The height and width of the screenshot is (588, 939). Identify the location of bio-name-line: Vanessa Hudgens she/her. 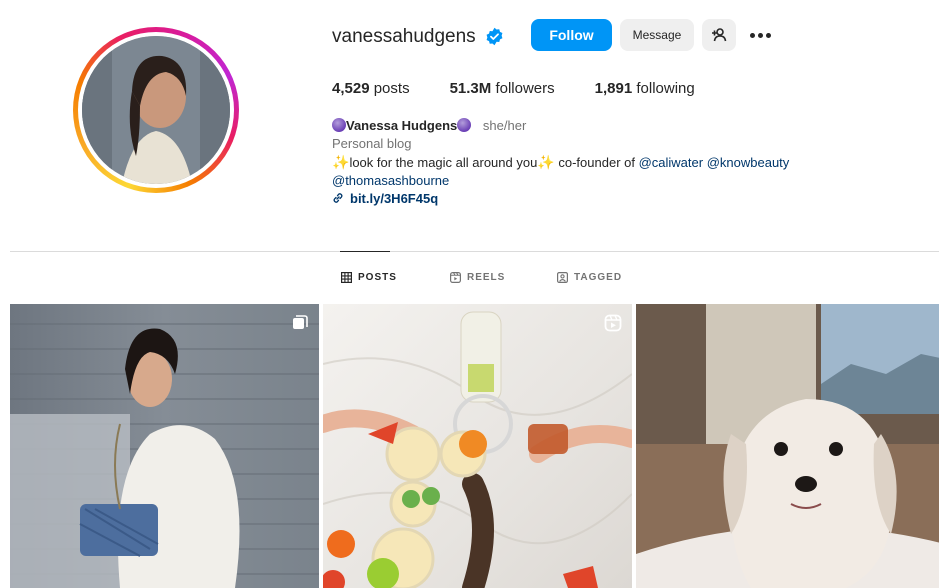
(612, 126).